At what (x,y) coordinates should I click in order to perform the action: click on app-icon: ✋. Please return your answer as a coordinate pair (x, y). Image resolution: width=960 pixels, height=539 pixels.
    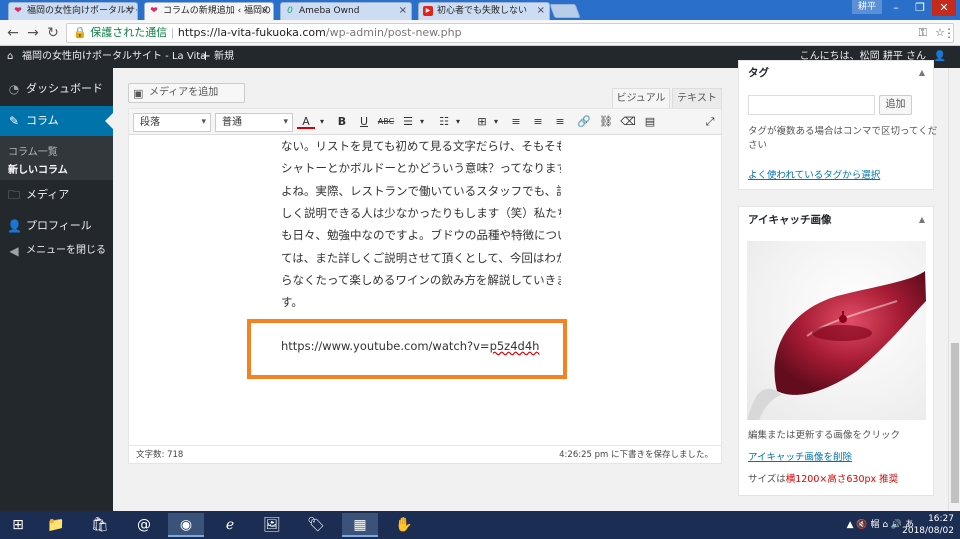
    Looking at the image, I should click on (404, 525).